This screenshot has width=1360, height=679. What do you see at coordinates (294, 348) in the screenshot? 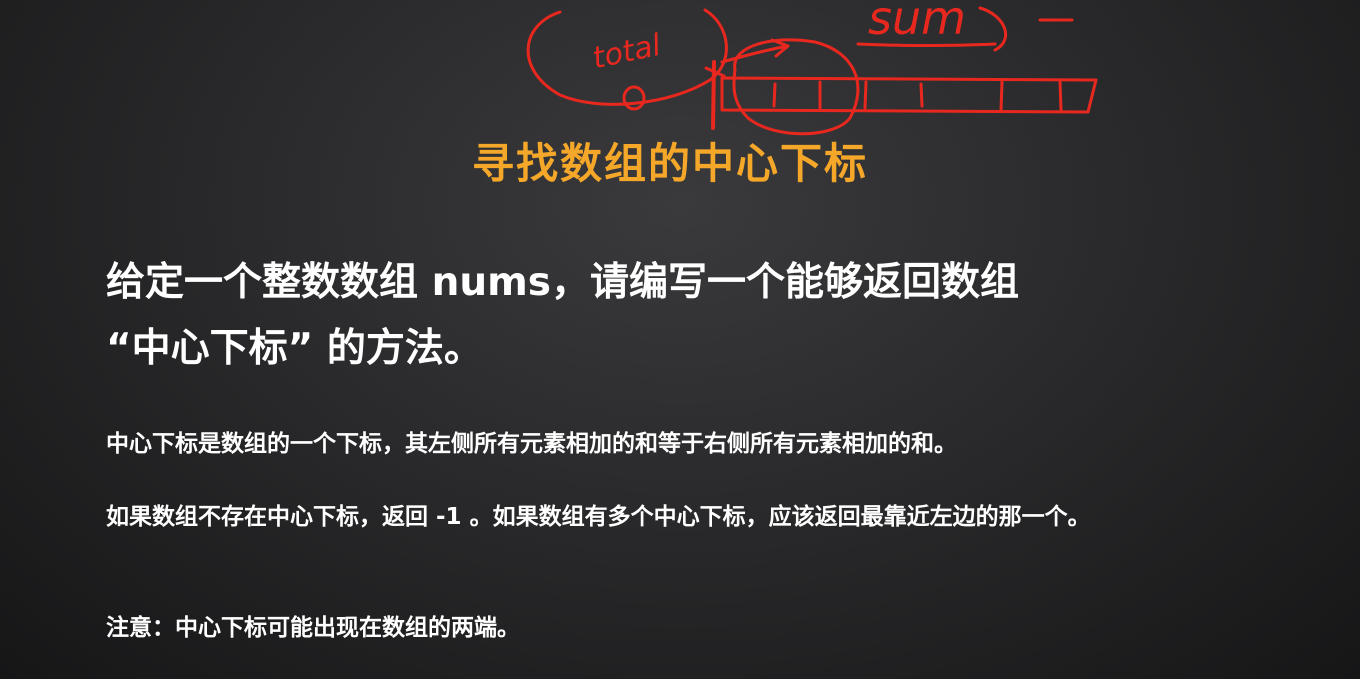
I see `question-line-2: “中心下标” 的方法。` at bounding box center [294, 348].